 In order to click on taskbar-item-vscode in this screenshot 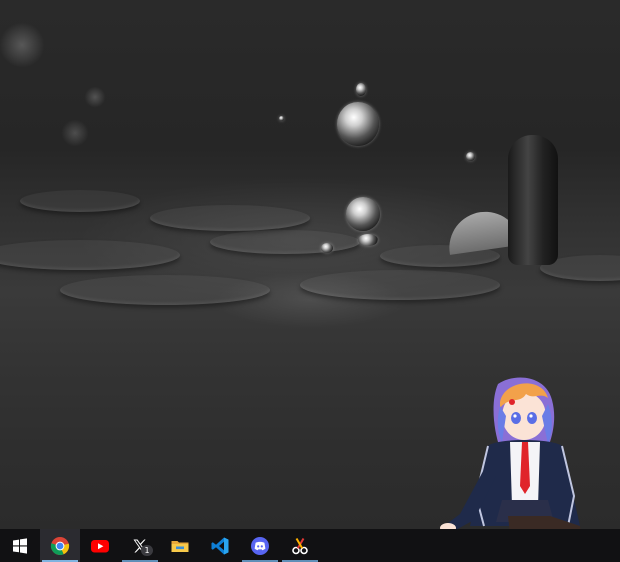, I will do `click(220, 545)`.